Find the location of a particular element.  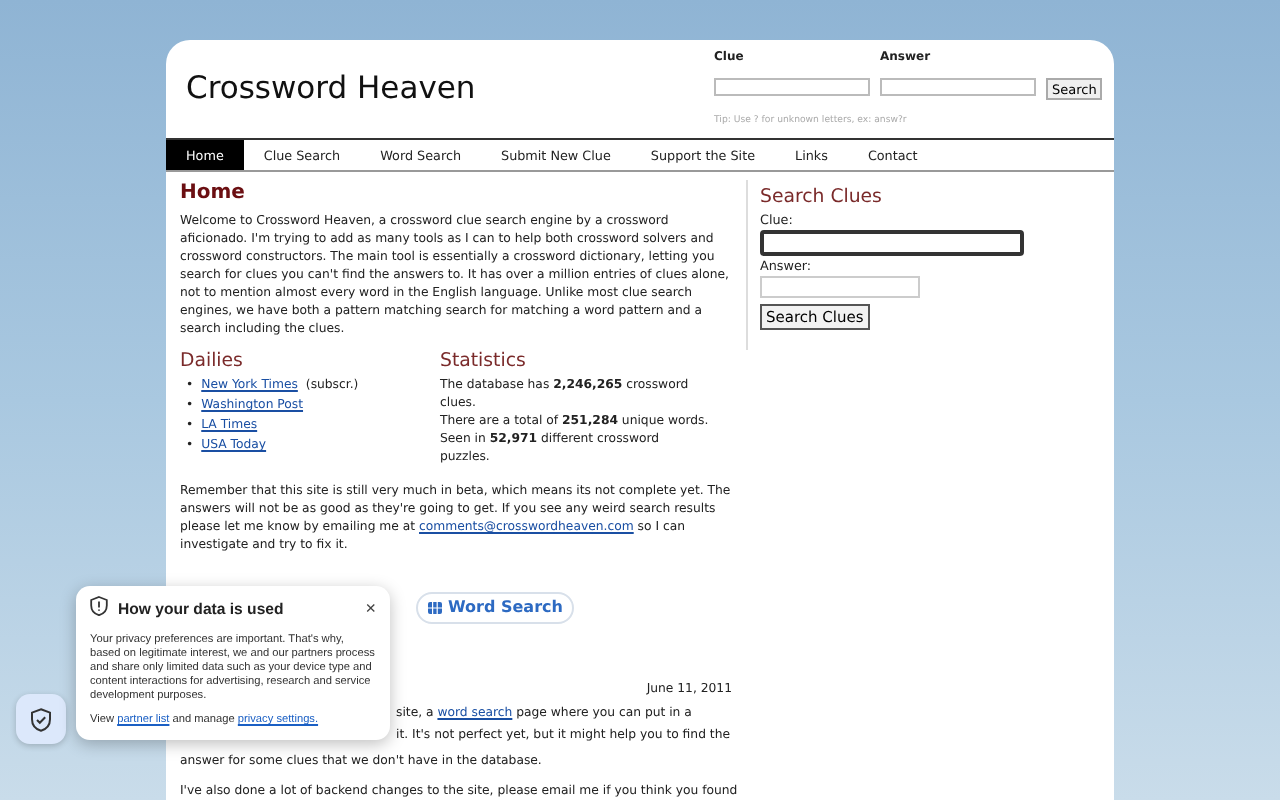

site-title: Crossword Heaven is located at coordinates (331, 90).